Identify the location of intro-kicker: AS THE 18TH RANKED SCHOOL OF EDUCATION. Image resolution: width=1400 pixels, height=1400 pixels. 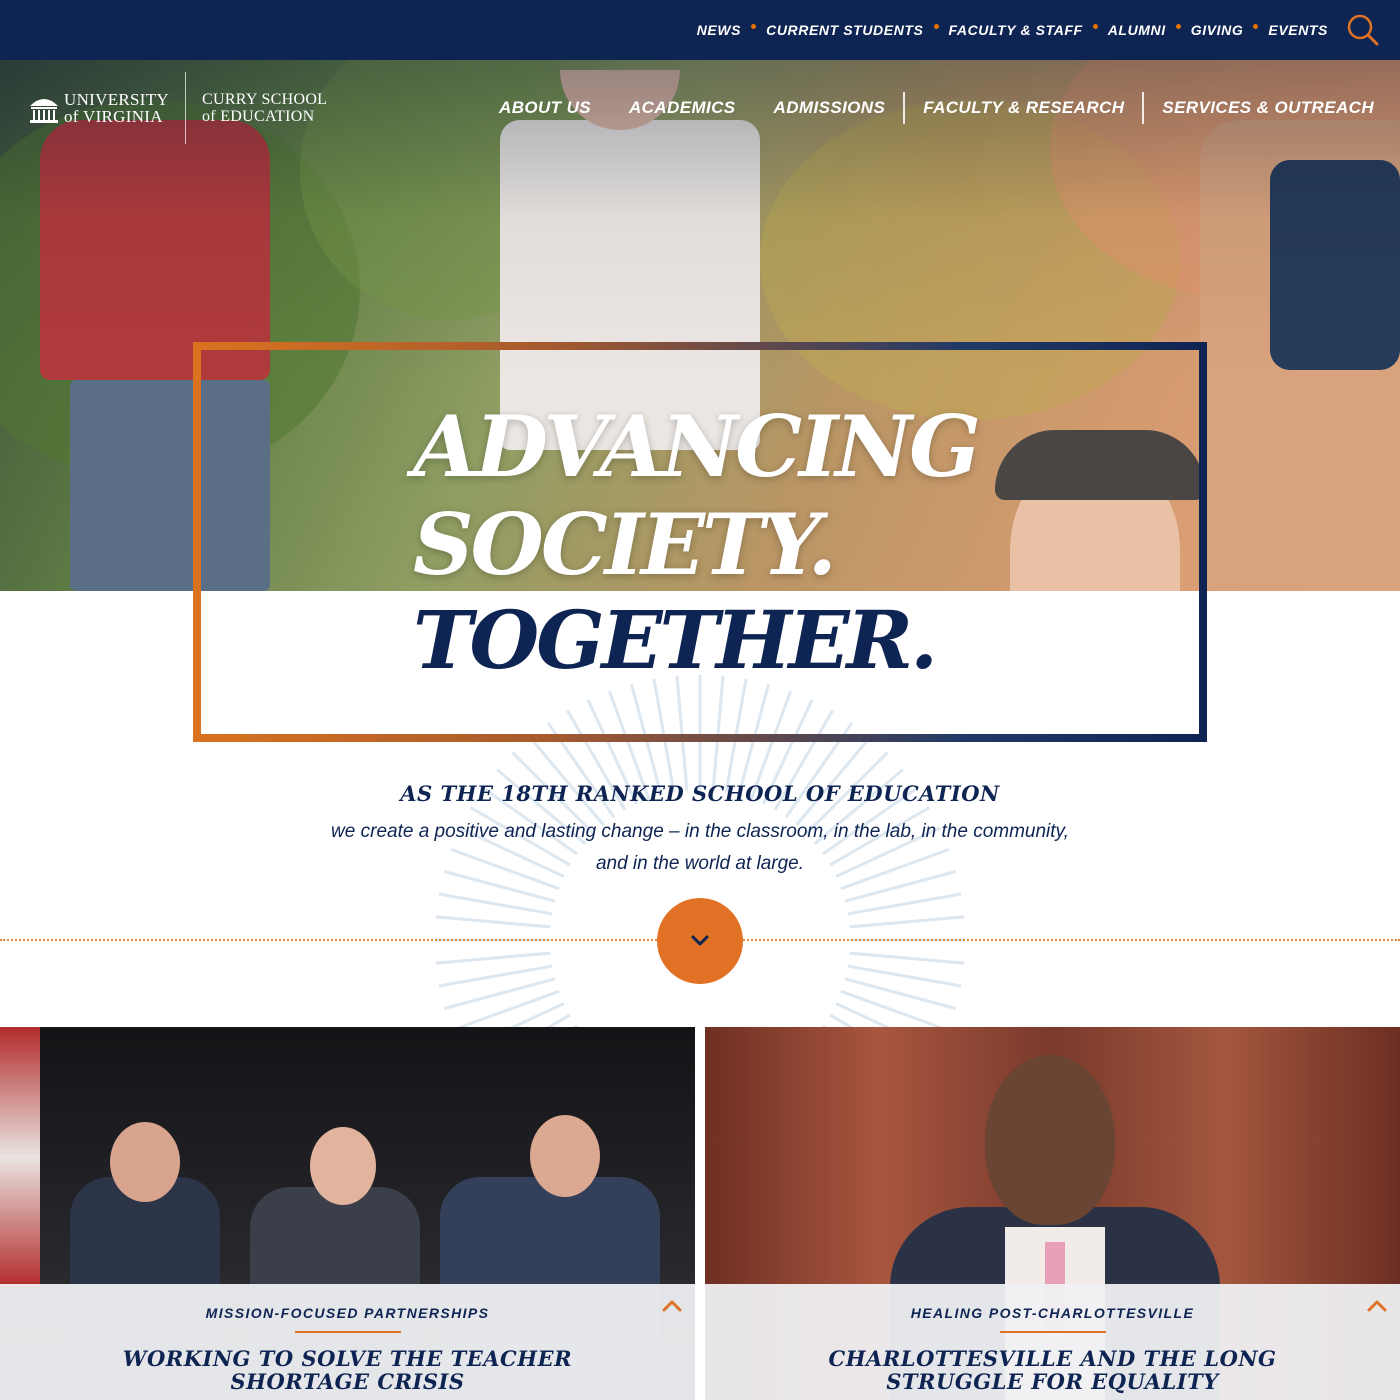
(700, 793).